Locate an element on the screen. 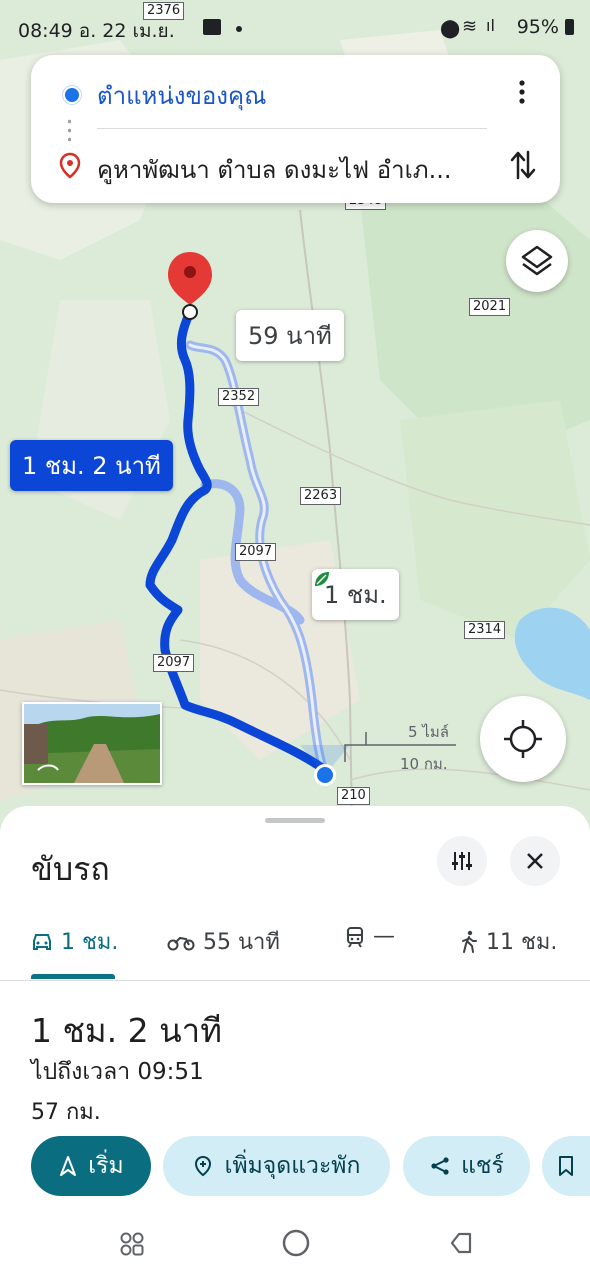  bookmark-icon is located at coordinates (566, 1166).